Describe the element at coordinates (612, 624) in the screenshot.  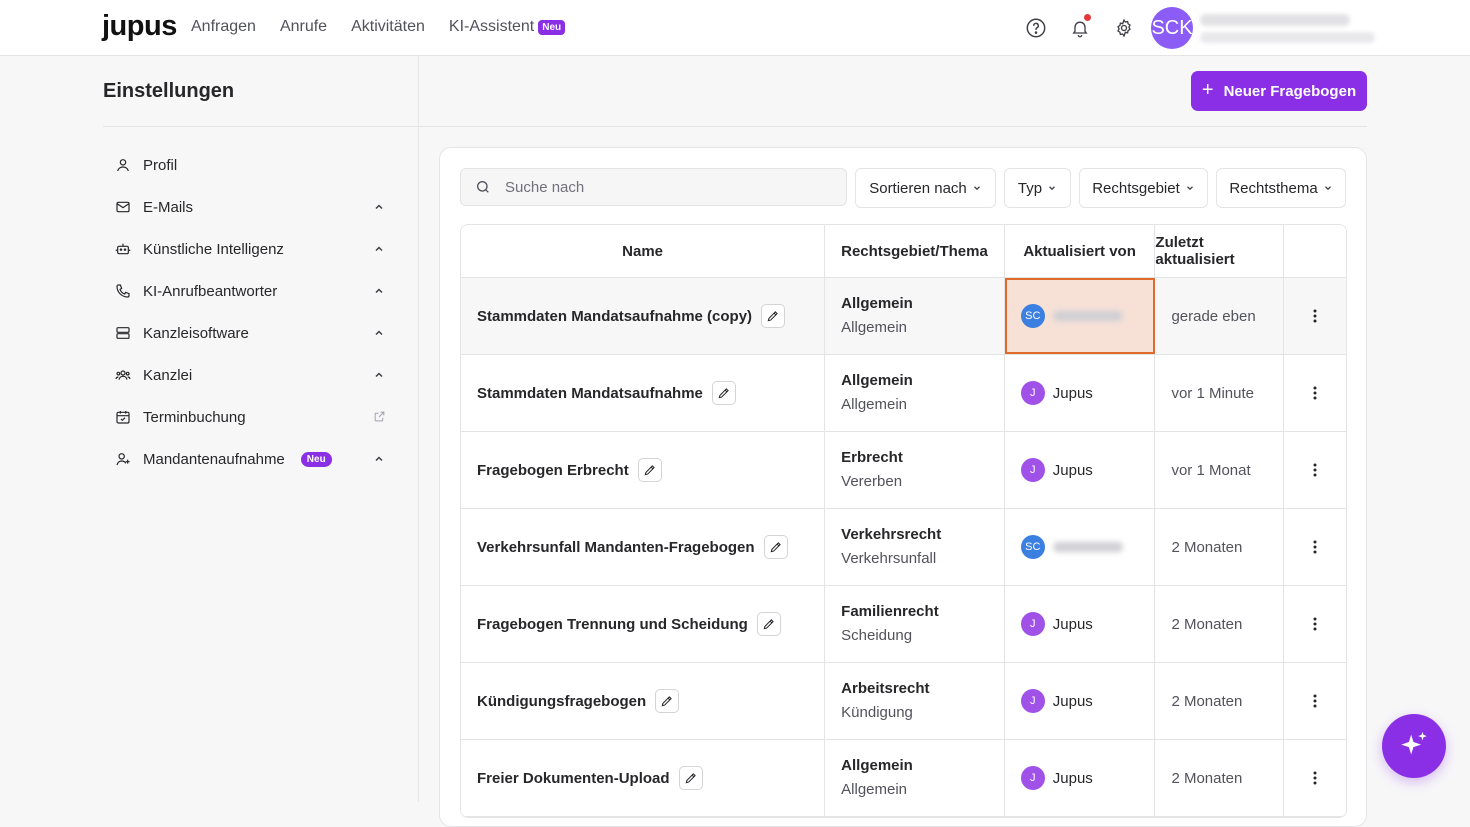
I see `row-name: Fragebogen Trennung und Scheidung` at that location.